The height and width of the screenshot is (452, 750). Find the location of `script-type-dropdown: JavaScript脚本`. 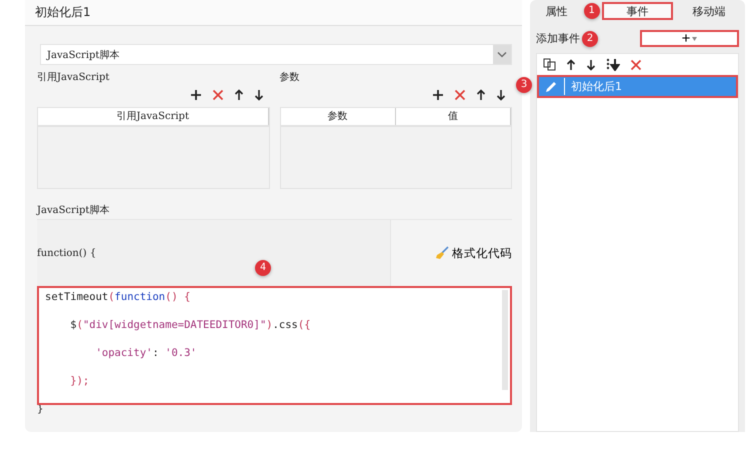

script-type-dropdown: JavaScript脚本 is located at coordinates (276, 54).